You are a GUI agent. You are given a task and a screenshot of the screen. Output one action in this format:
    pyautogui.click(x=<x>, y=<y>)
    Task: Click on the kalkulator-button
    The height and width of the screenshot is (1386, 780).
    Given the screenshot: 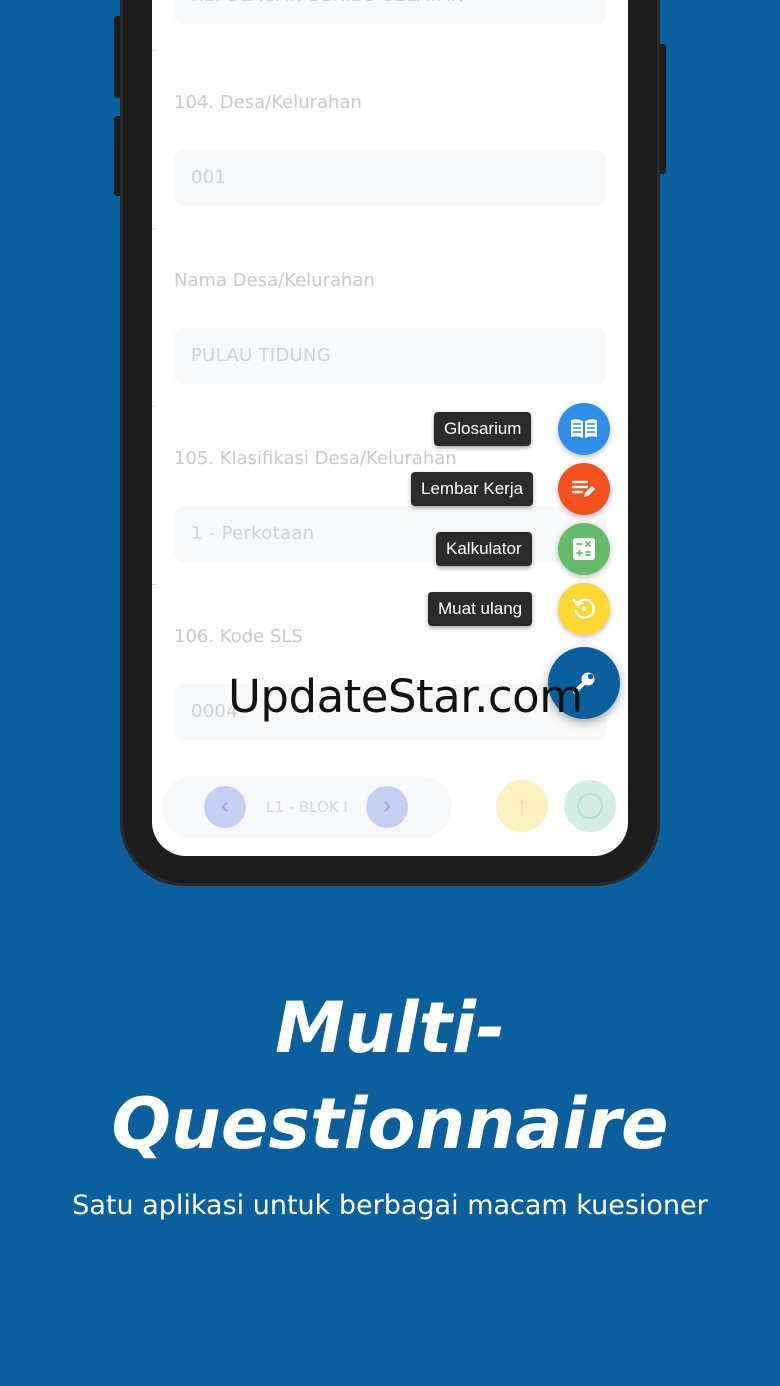 What is the action you would take?
    pyautogui.click(x=584, y=549)
    